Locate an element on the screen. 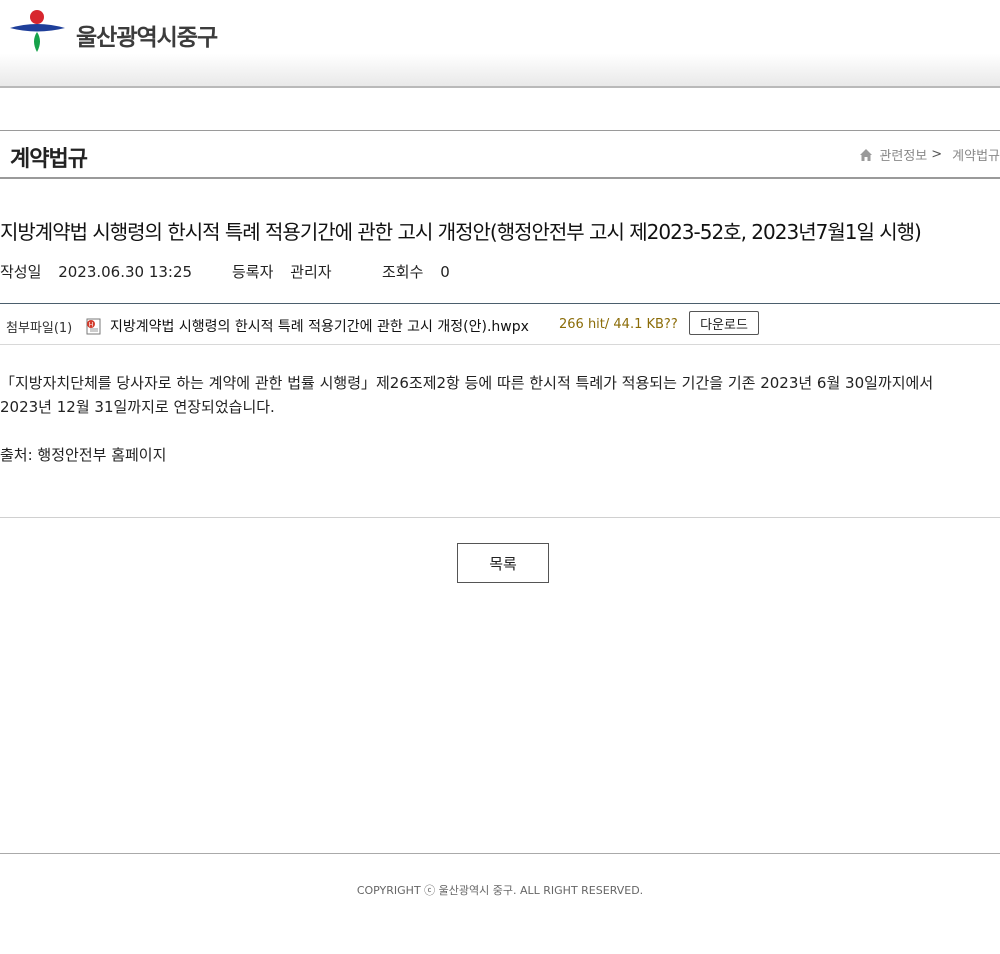  meta-author: 등록자 관리자 is located at coordinates (307, 271).